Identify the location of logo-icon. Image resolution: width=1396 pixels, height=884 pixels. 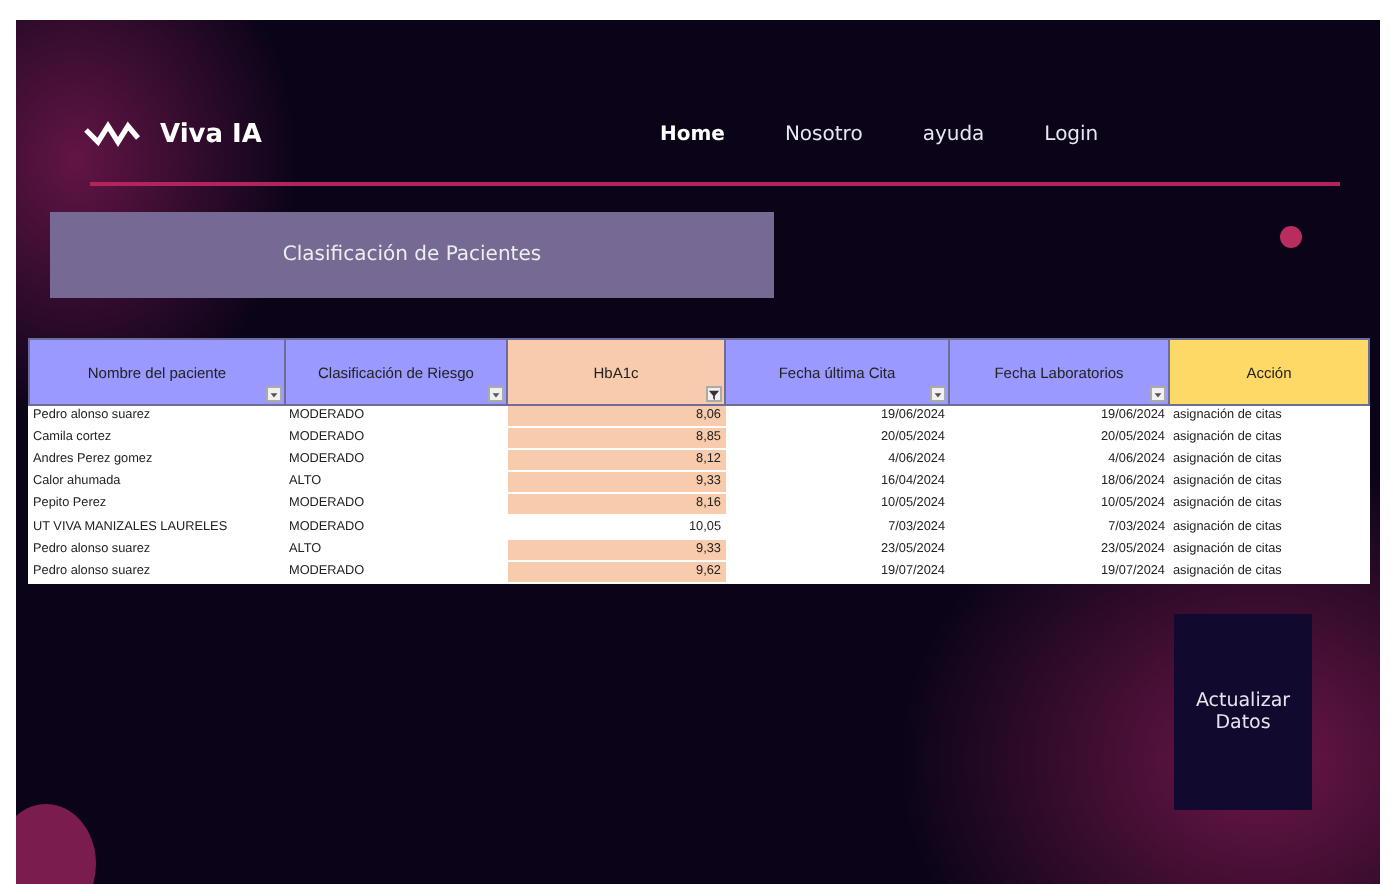
(114, 134).